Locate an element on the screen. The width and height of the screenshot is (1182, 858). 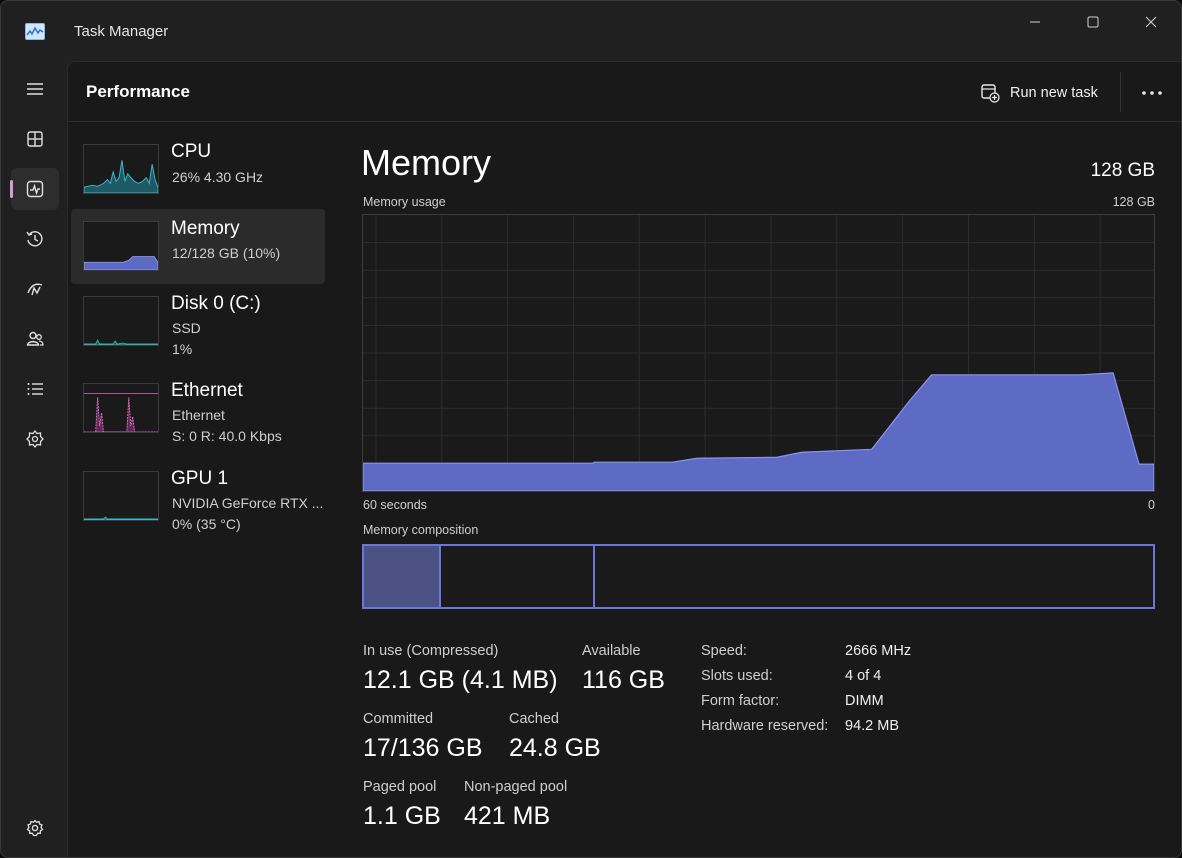
navigation-rail is located at coordinates (34, 459).